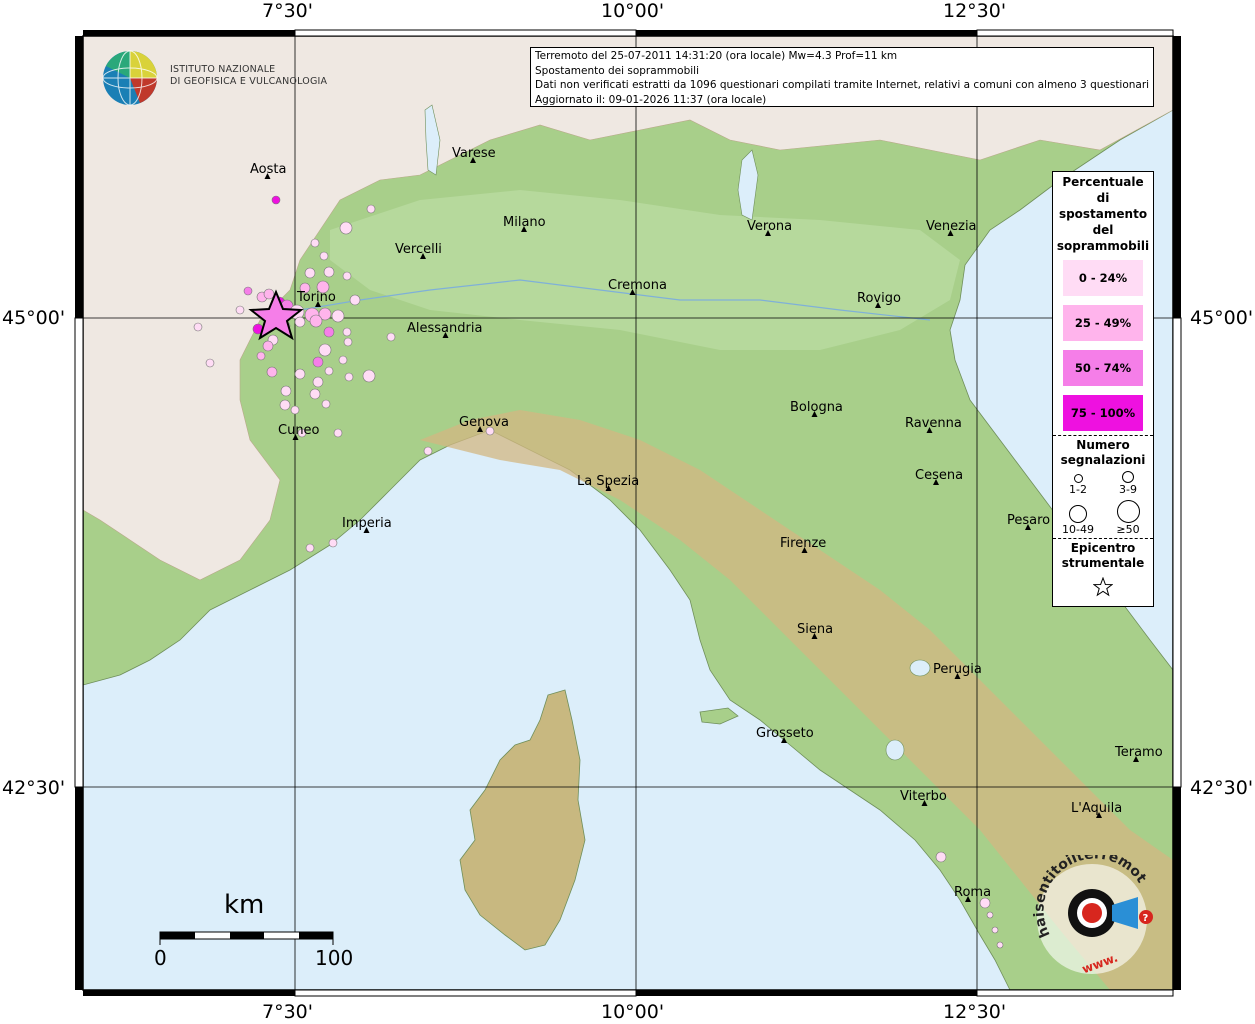 The image size is (1255, 1024). What do you see at coordinates (895, 750) in the screenshot?
I see `lake-bolsena` at bounding box center [895, 750].